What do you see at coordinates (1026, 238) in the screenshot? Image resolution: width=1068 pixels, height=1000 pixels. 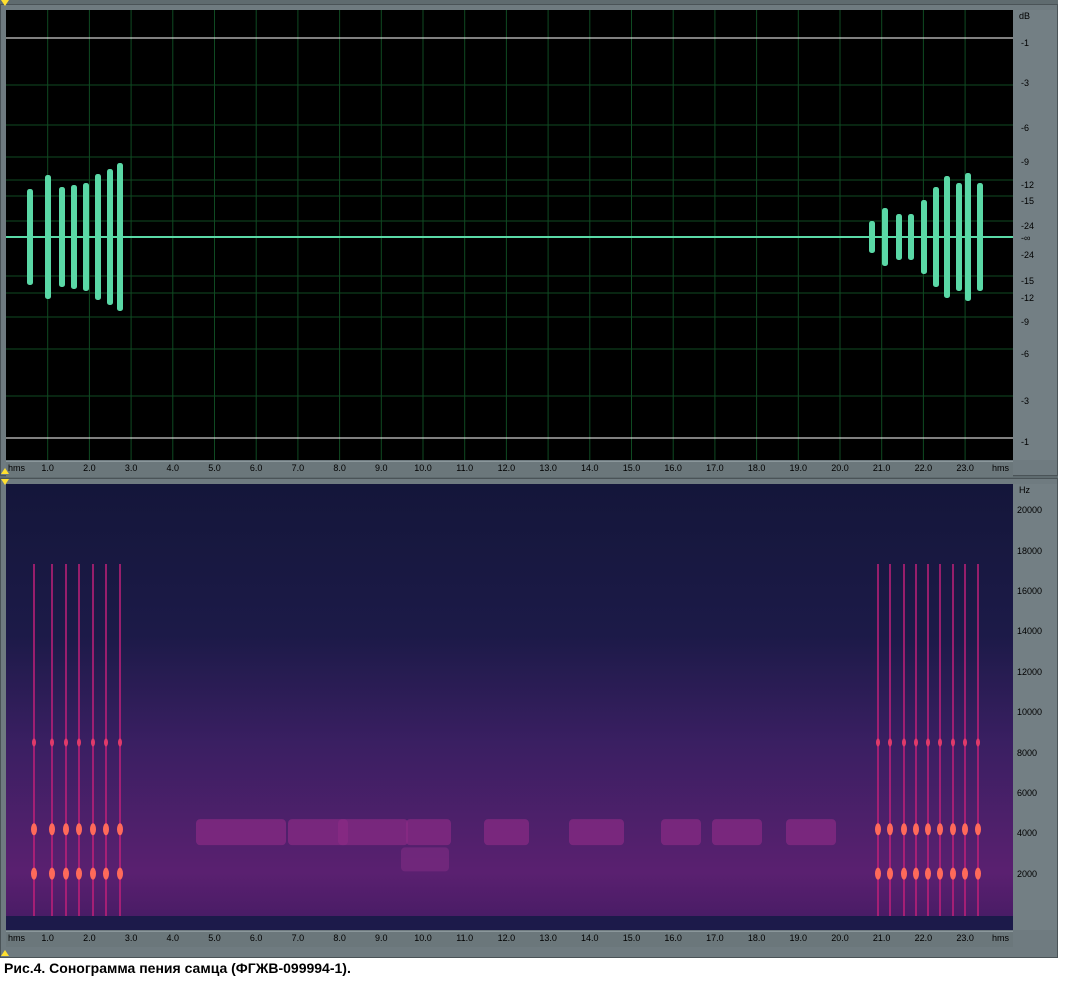 I see `db-tick-label: -∞` at bounding box center [1026, 238].